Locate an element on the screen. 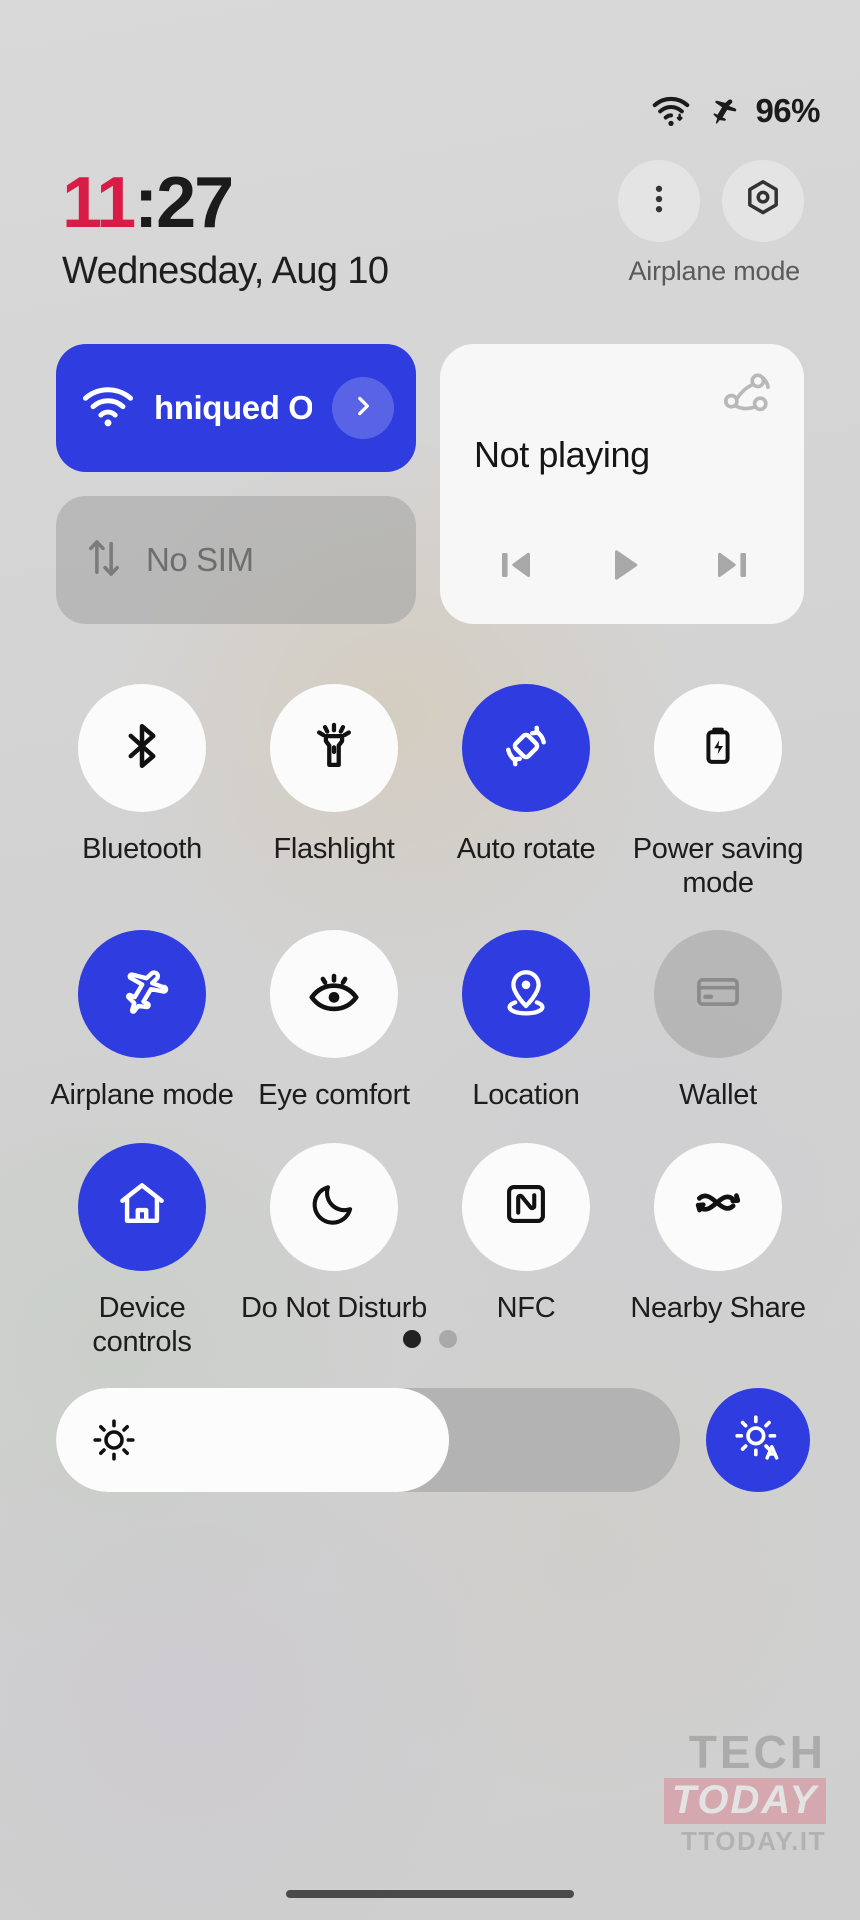 The width and height of the screenshot is (860, 1920). tile-flashlight-label: Flashlight is located at coordinates (334, 849).